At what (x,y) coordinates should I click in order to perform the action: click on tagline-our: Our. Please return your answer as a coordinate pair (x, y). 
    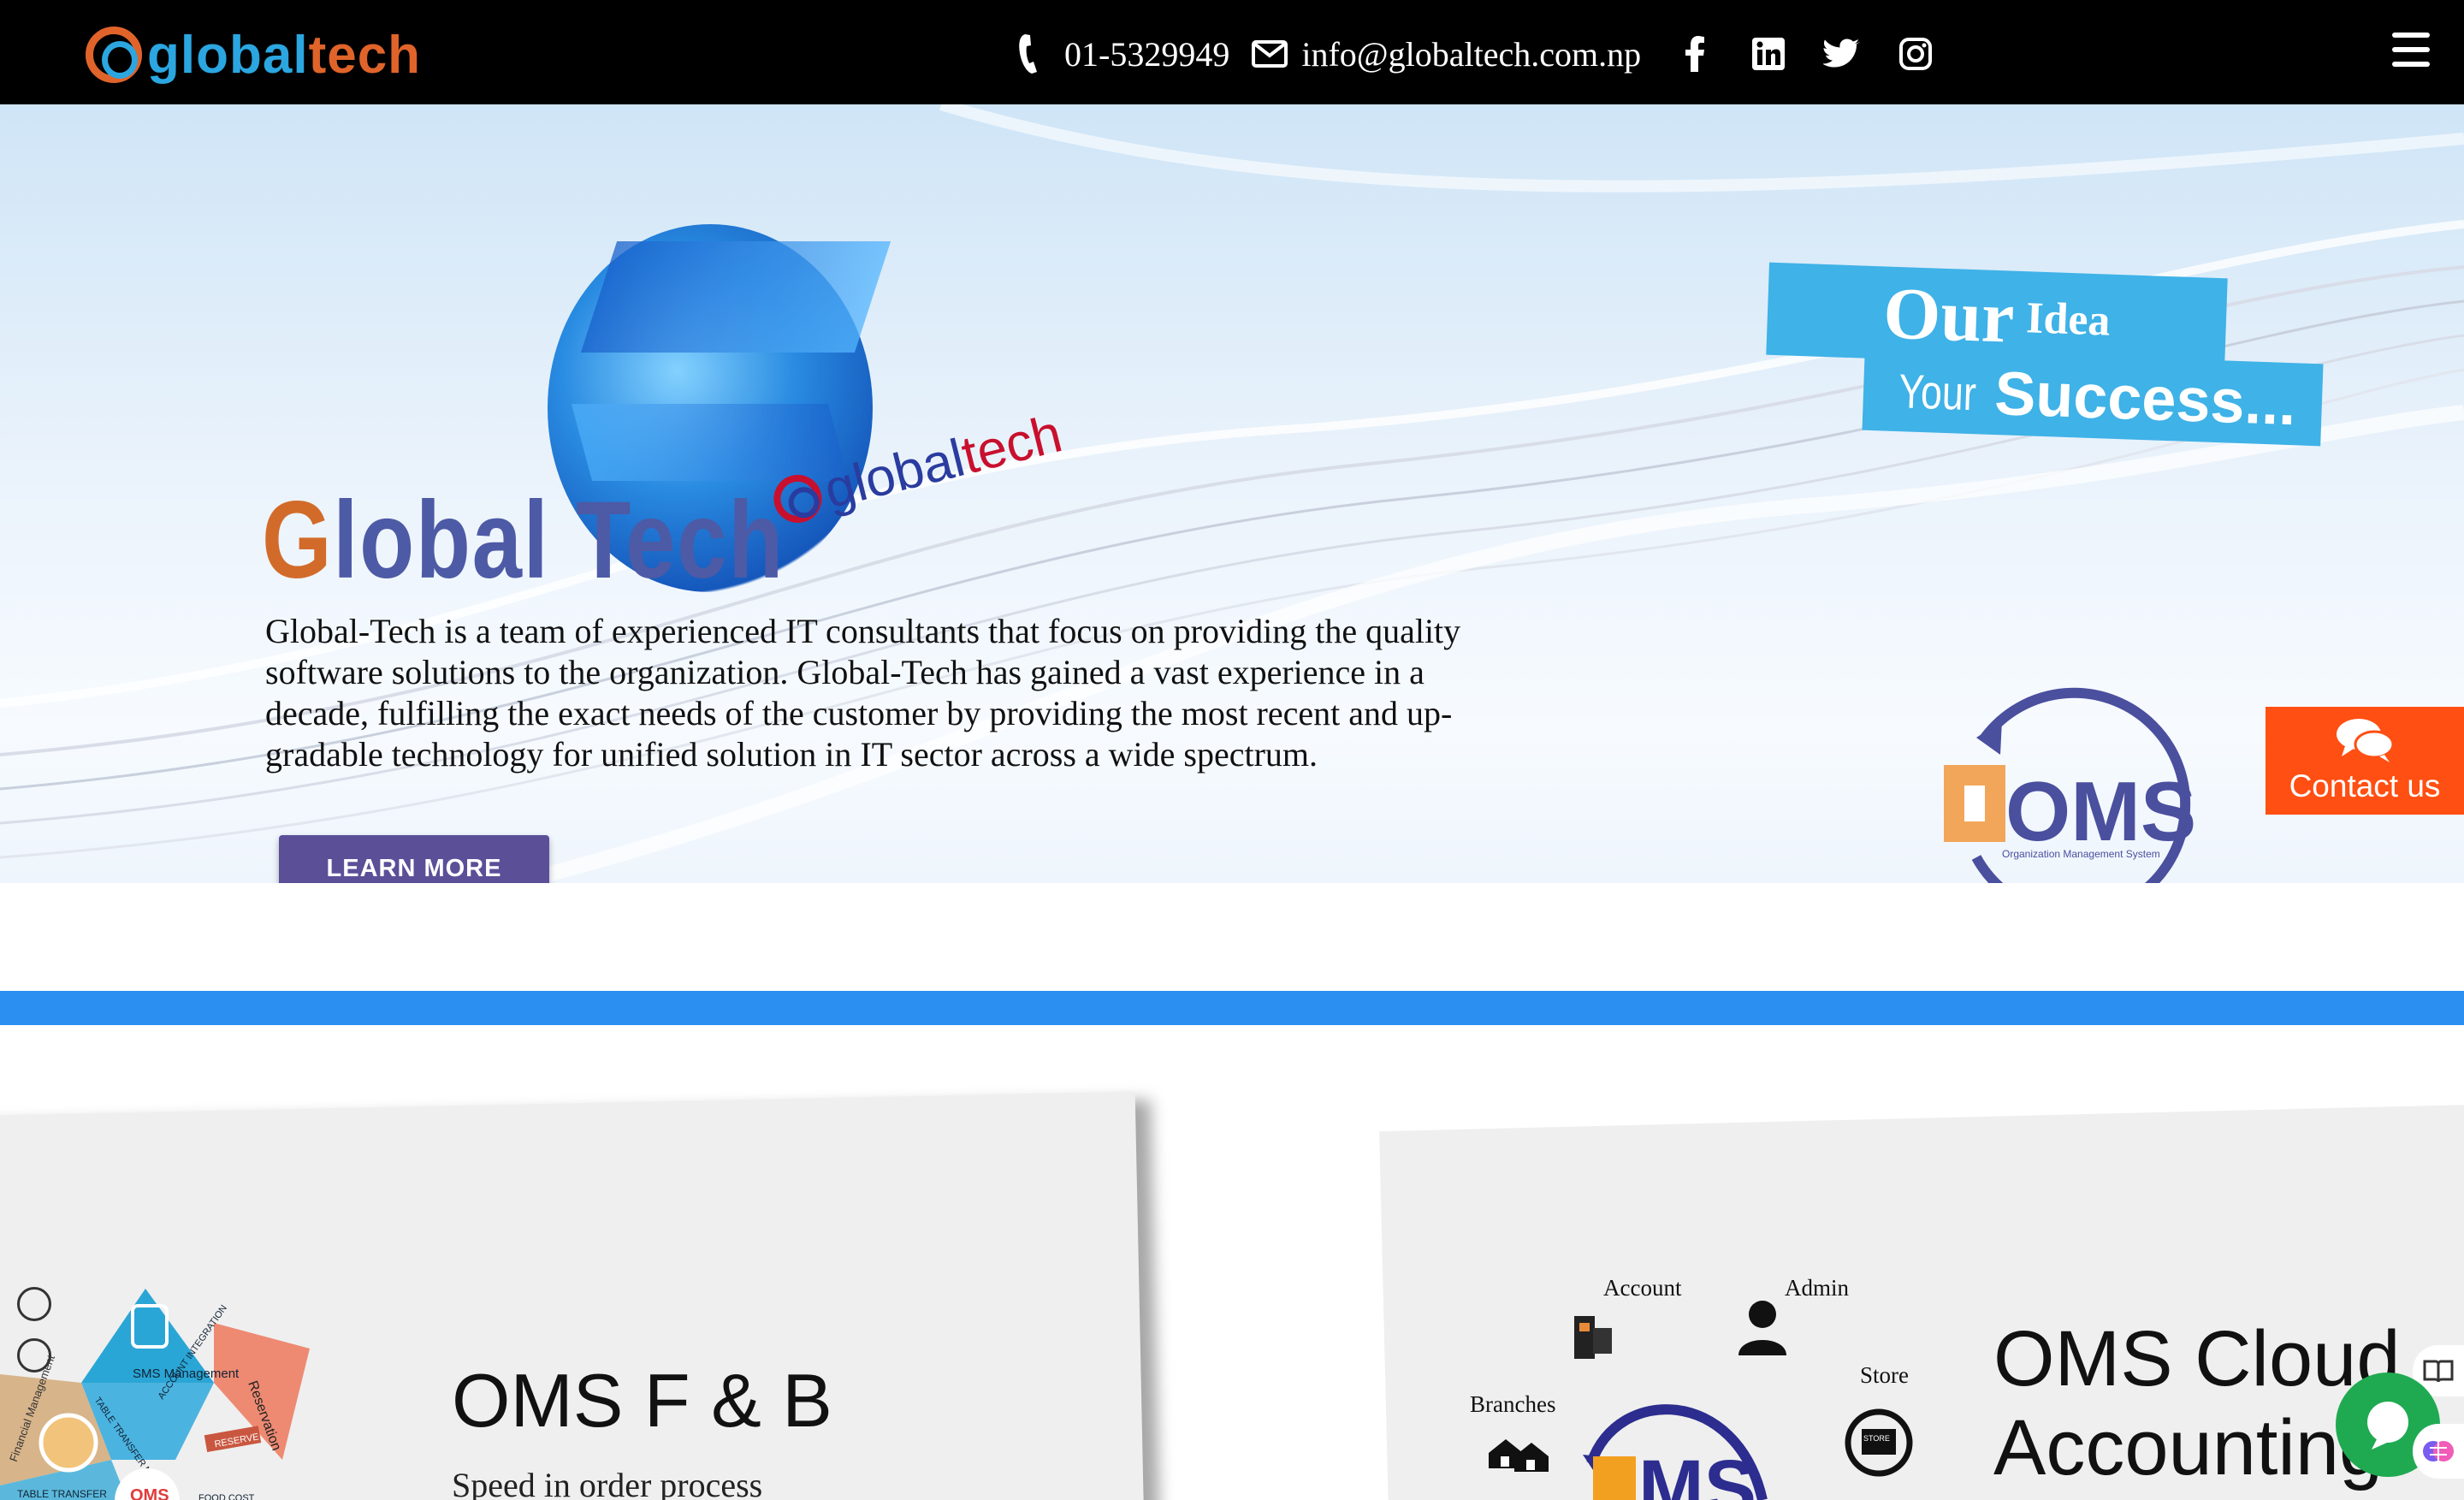
    Looking at the image, I should click on (1948, 315).